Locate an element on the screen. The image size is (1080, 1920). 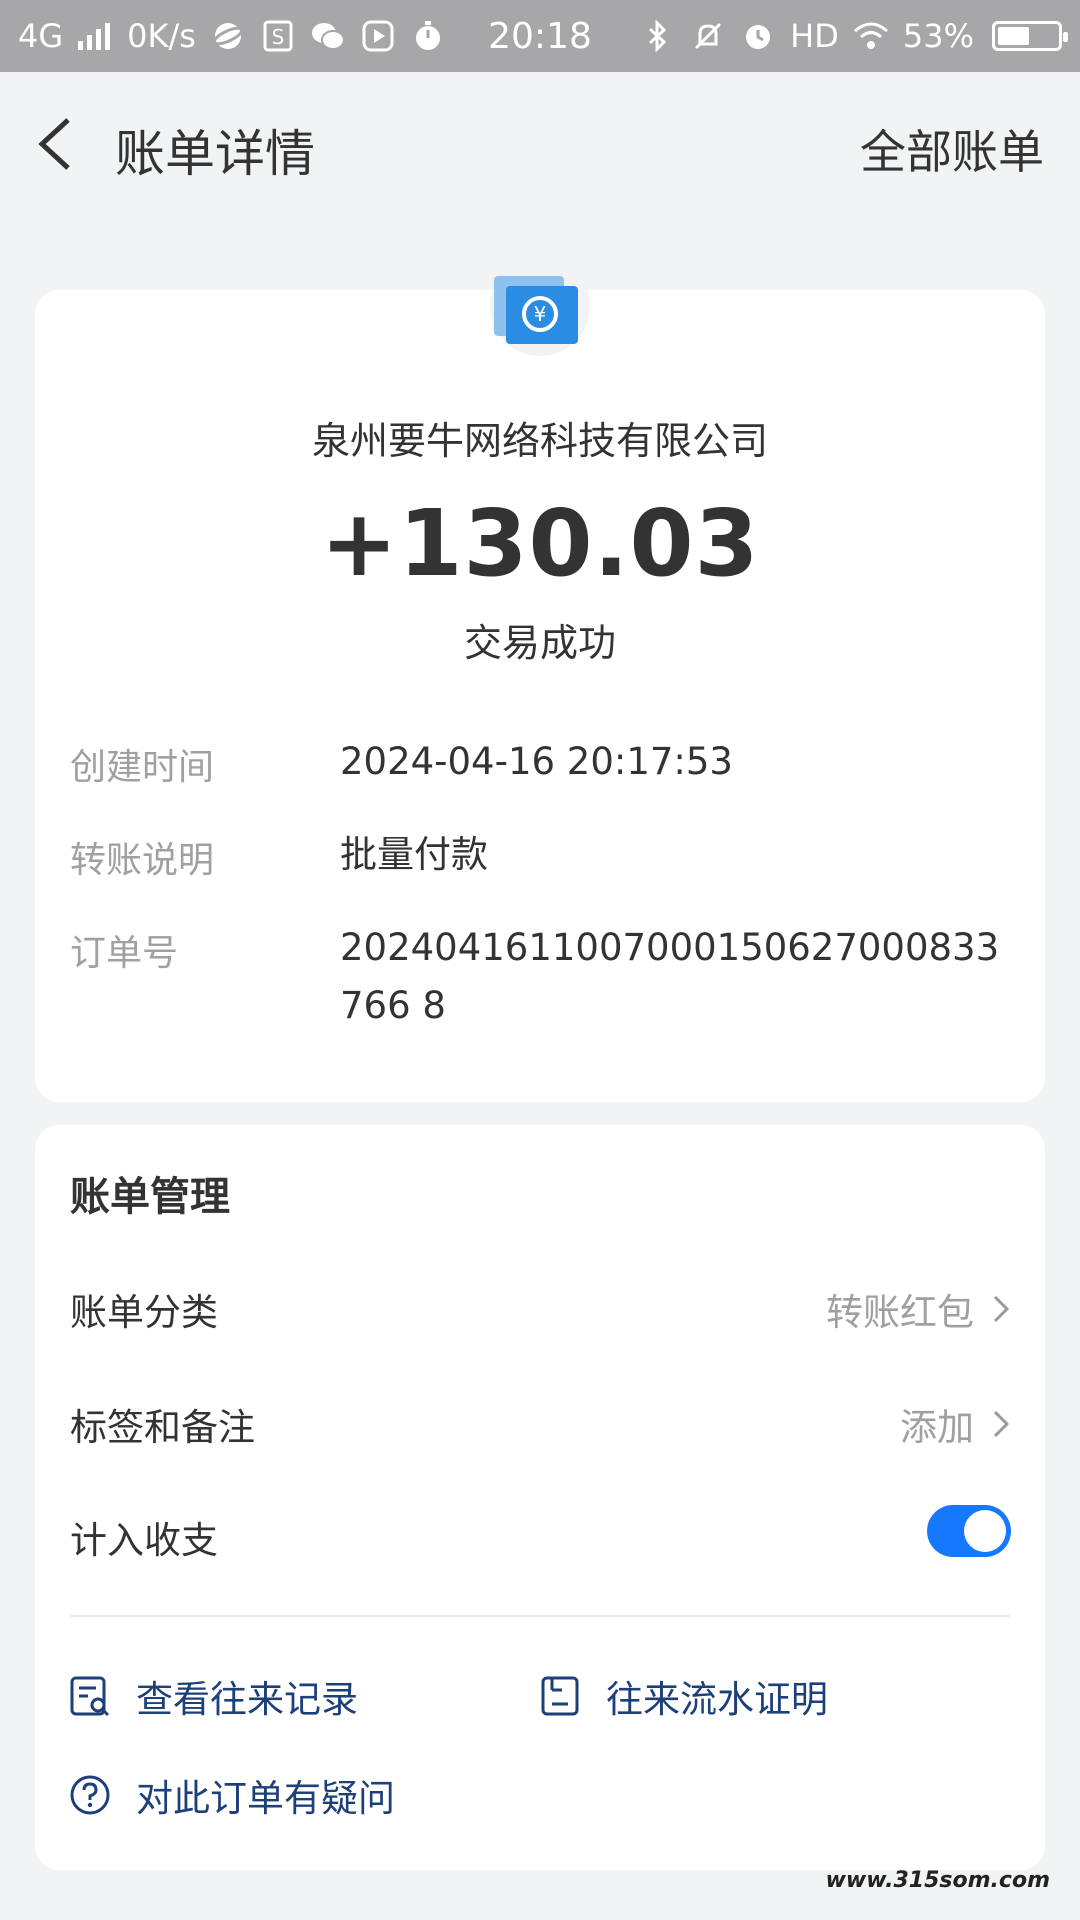
browser-icon is located at coordinates (228, 36).